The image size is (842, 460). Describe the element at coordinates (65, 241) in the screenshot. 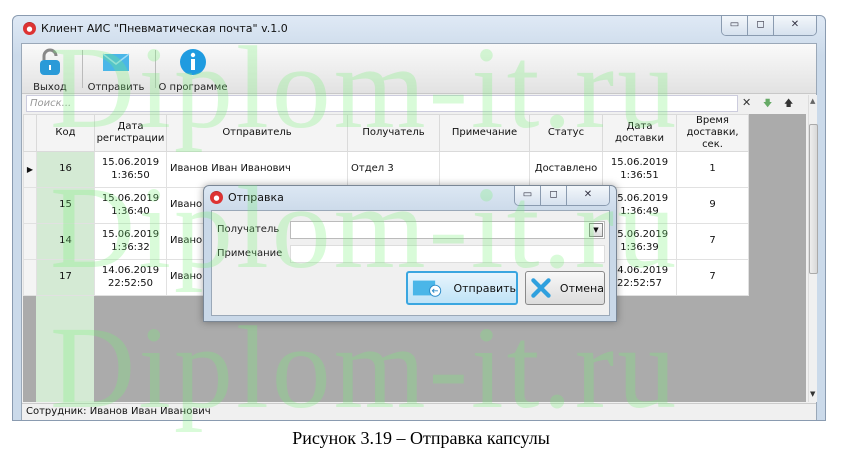

I see `cell-kod: 14` at that location.